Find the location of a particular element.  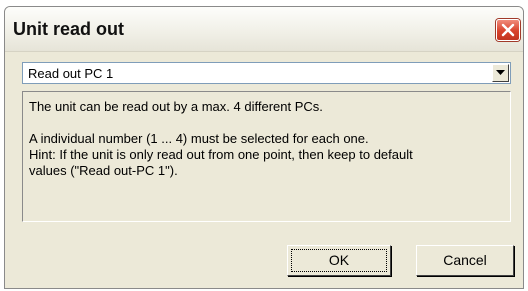

window-title: Unit read out is located at coordinates (68, 29).